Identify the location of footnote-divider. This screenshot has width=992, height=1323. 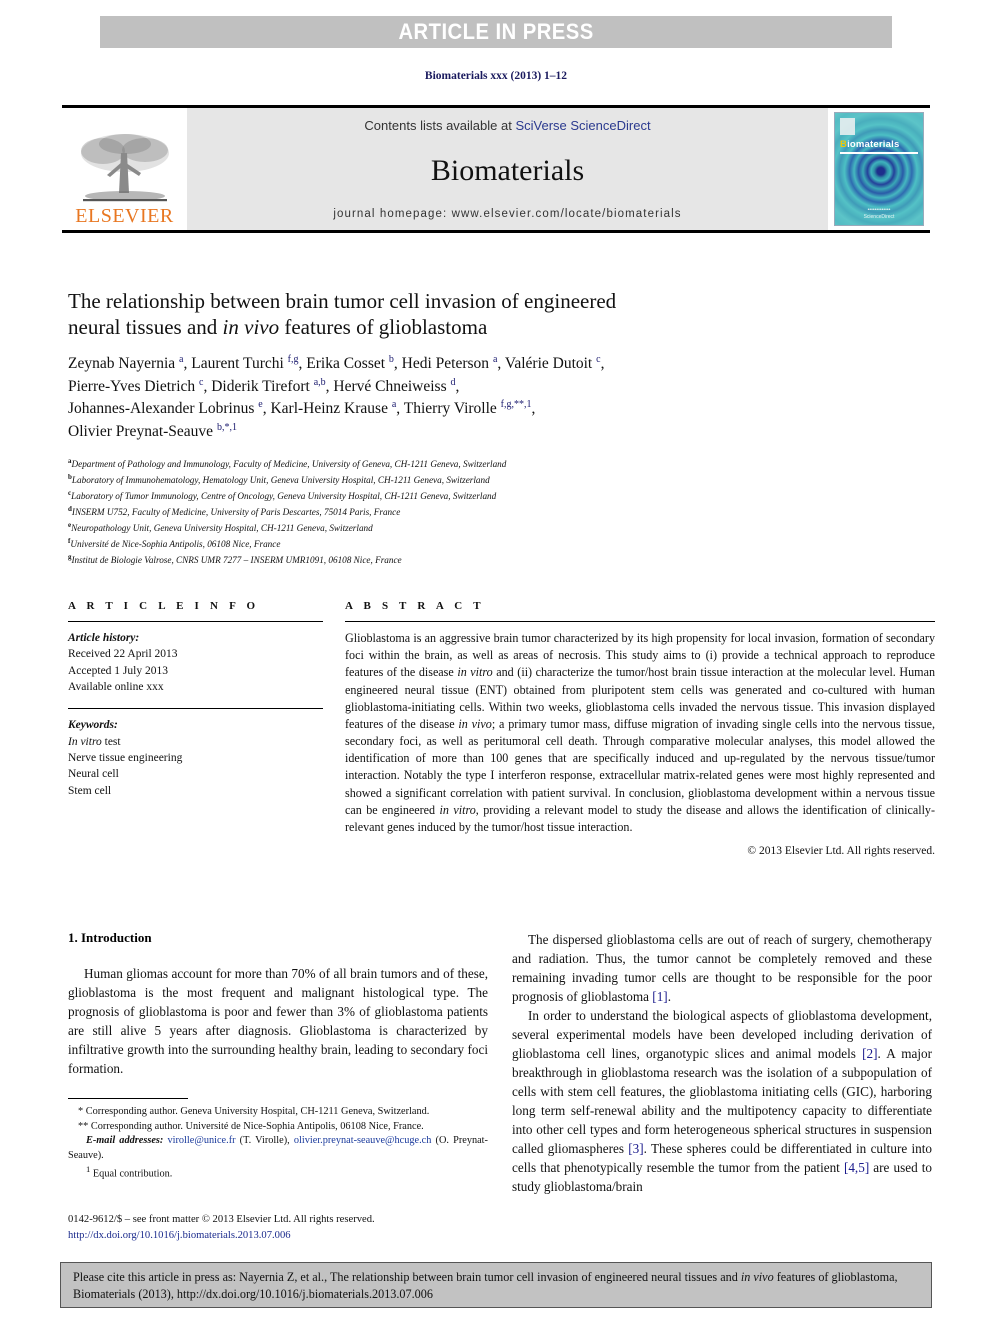
(128, 1098).